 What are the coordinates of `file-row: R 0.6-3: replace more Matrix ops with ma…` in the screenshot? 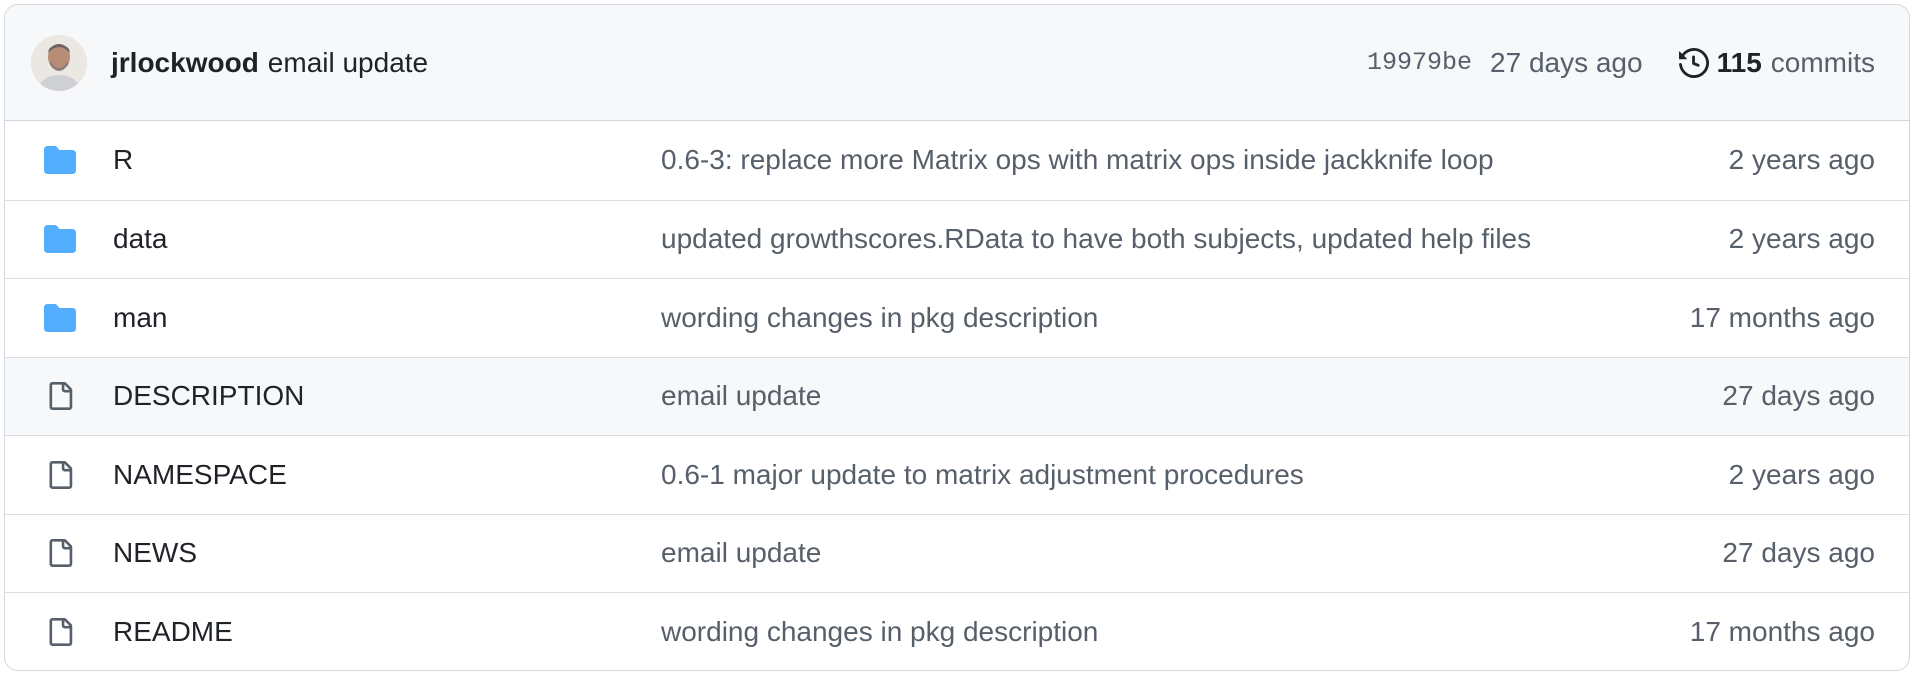 It's located at (957, 160).